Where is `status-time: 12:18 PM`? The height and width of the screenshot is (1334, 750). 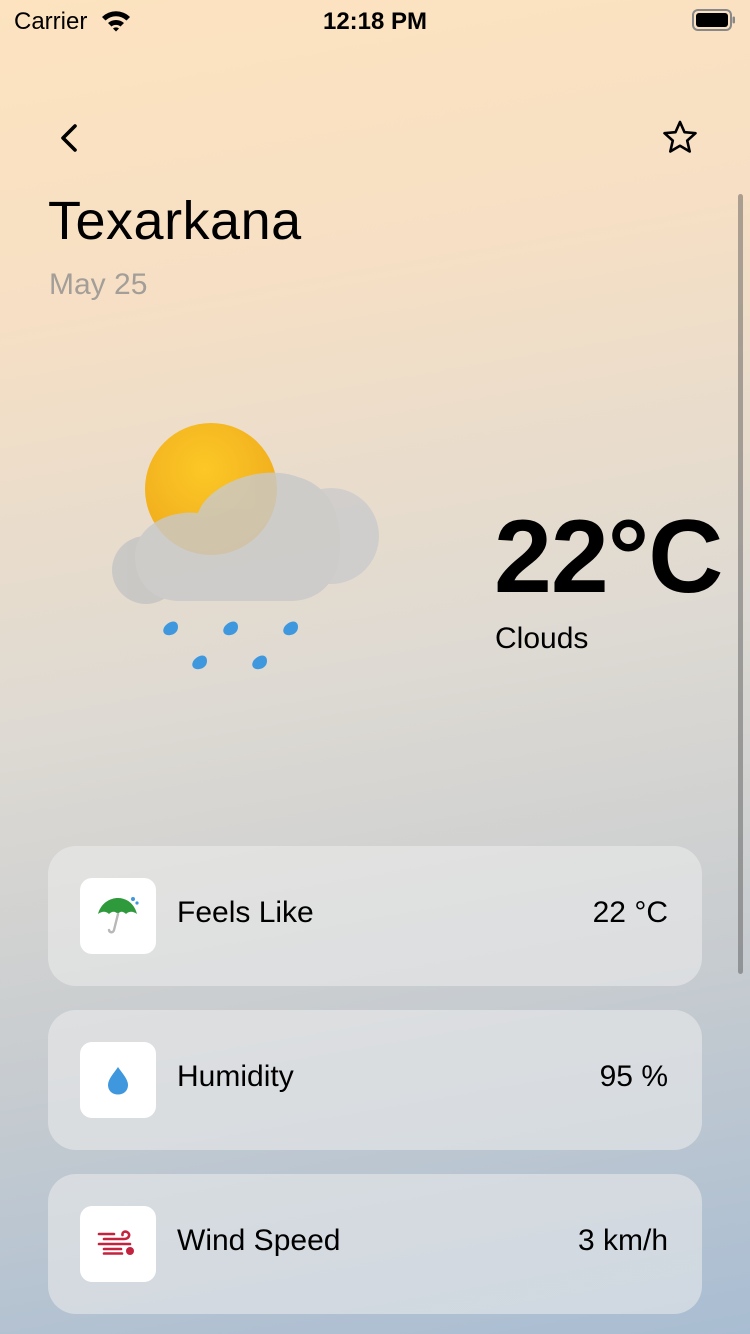
status-time: 12:18 PM is located at coordinates (375, 21).